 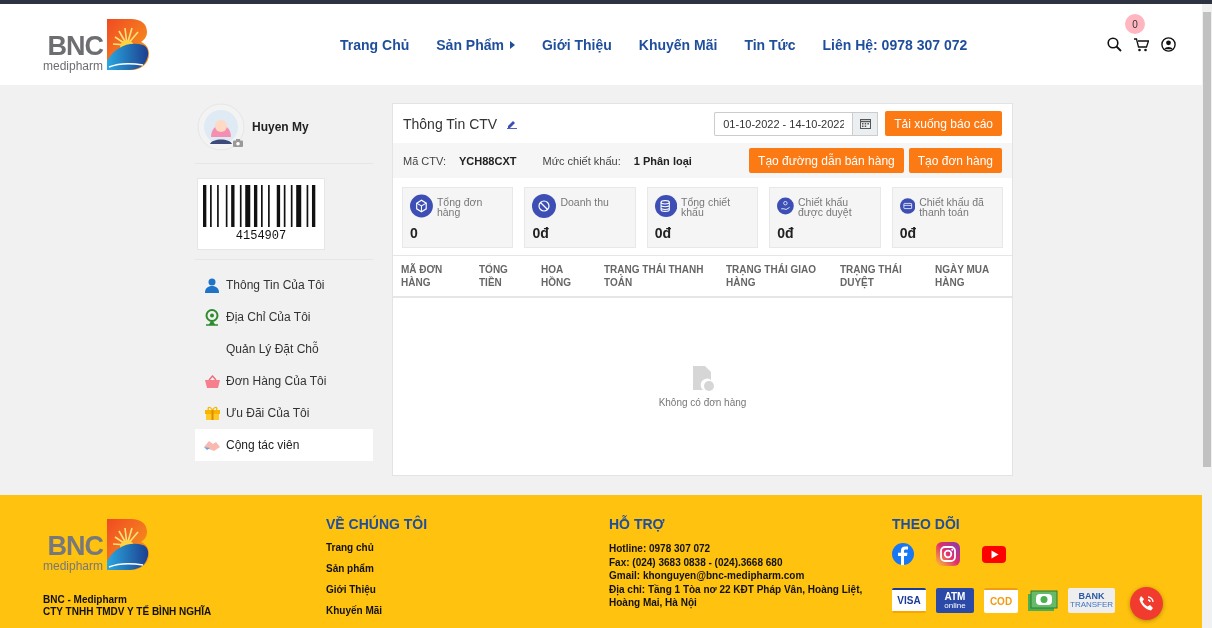 What do you see at coordinates (450, 123) in the screenshot?
I see `panel-title: Thông Tin CTV` at bounding box center [450, 123].